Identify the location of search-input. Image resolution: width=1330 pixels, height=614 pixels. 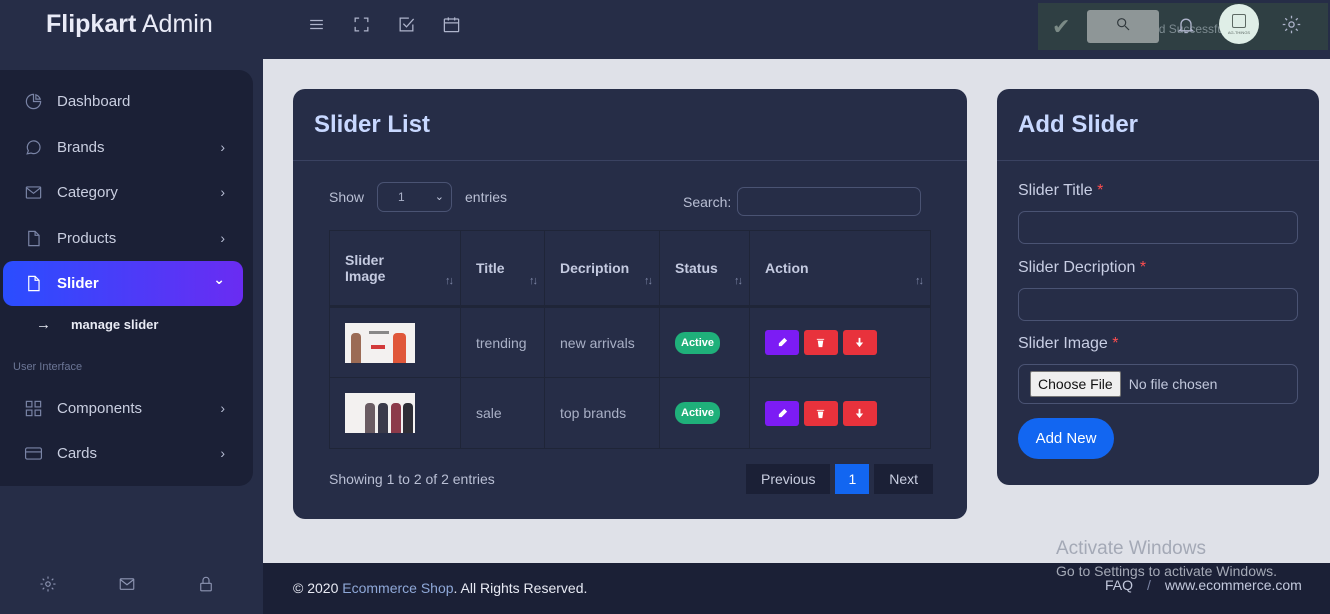
(829, 201).